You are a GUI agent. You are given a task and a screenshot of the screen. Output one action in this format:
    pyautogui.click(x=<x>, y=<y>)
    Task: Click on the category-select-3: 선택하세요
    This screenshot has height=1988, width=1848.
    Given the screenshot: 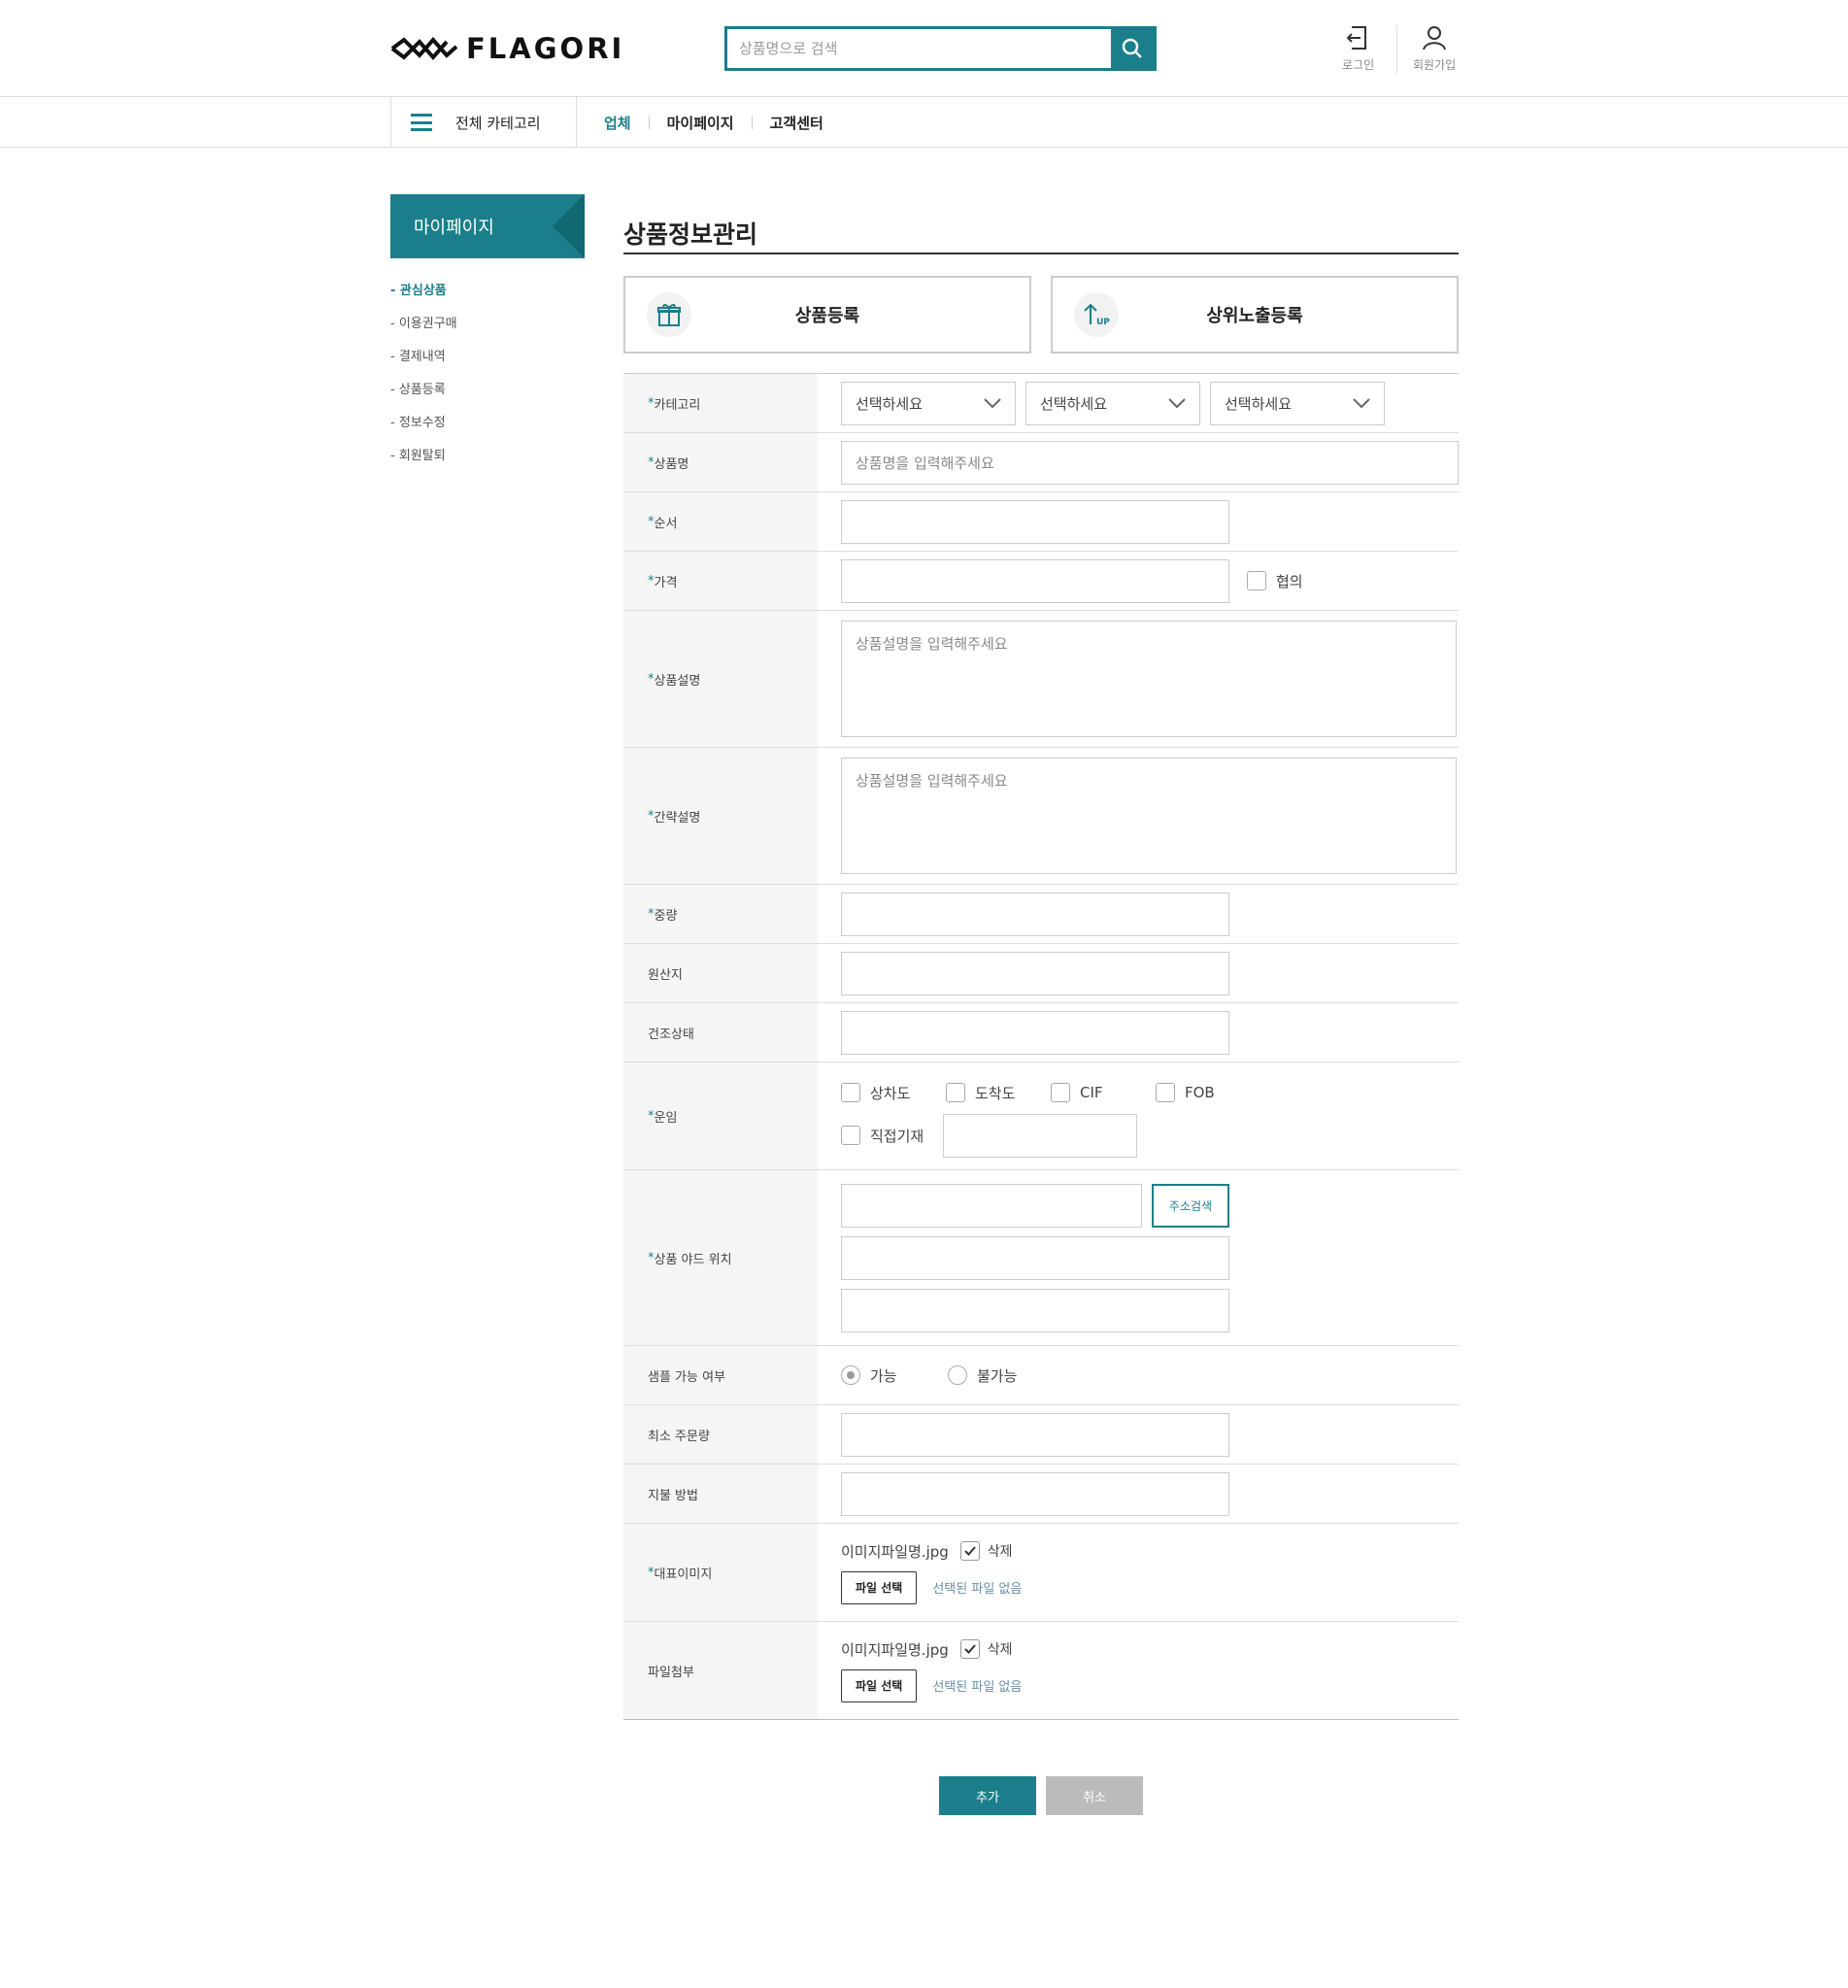 What is the action you would take?
    pyautogui.click(x=1297, y=403)
    